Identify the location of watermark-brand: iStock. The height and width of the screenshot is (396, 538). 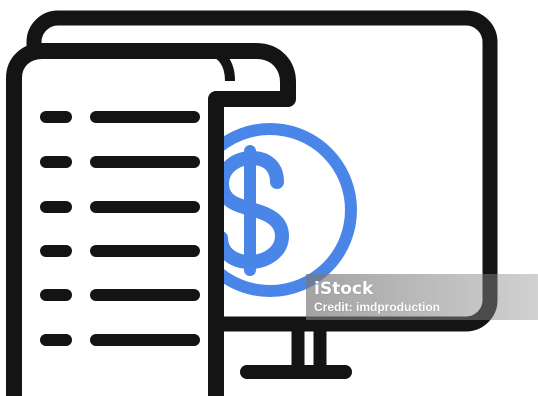
(344, 289).